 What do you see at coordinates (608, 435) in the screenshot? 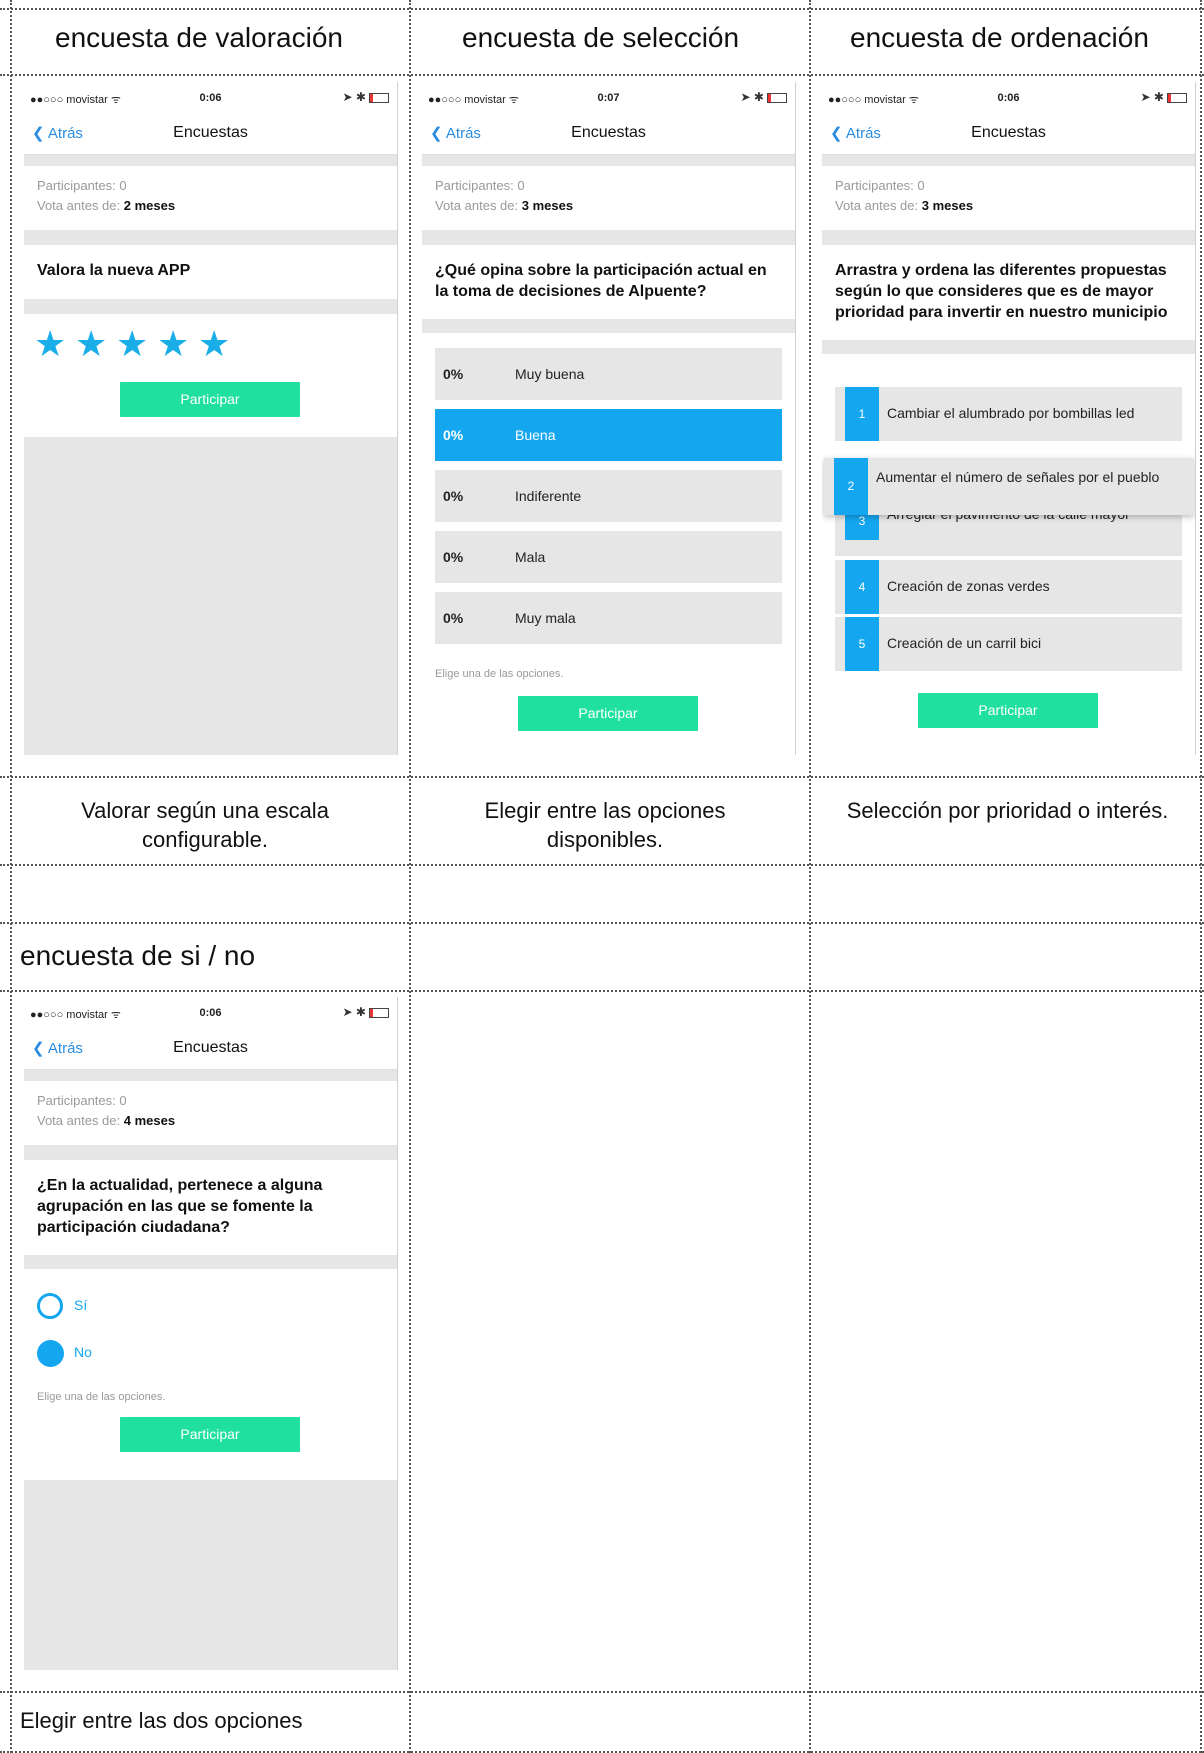
I see `option-item: 0% Buena` at bounding box center [608, 435].